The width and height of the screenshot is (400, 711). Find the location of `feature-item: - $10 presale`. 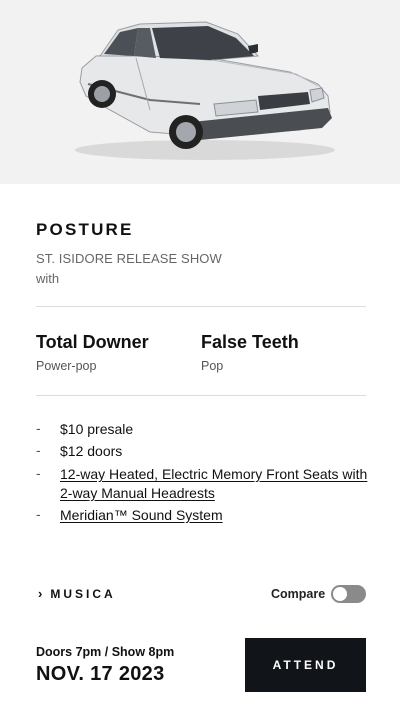

feature-item: - $10 presale is located at coordinates (203, 429).